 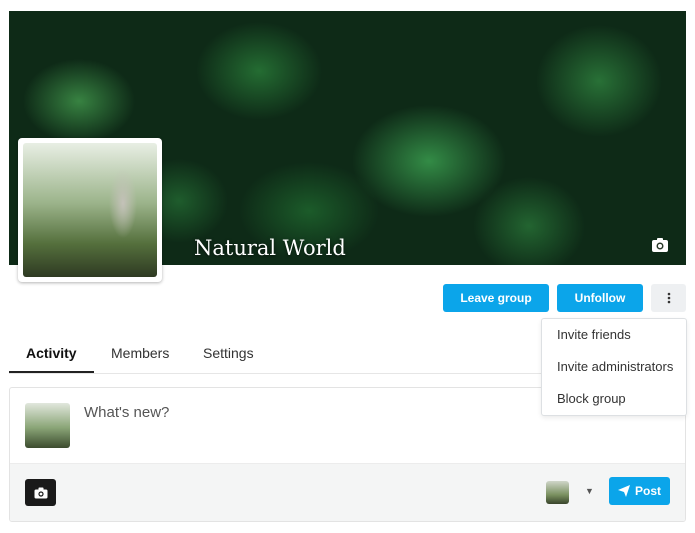 I want to click on group-title: Natural World, so click(x=270, y=248).